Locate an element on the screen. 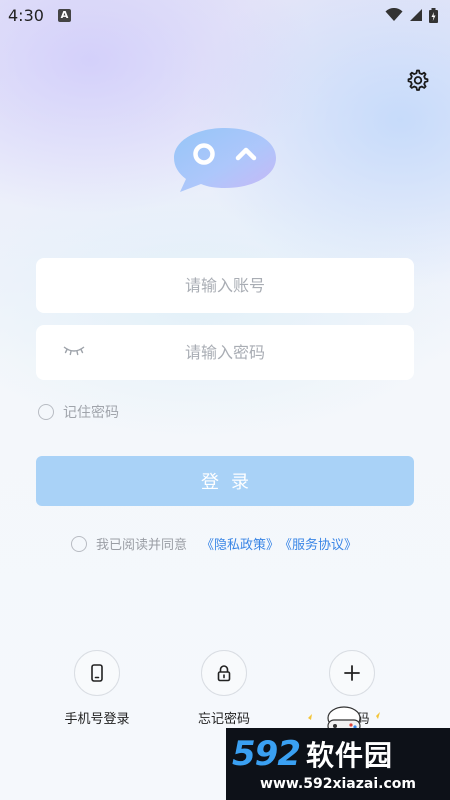 This screenshot has height=800, width=450. settings-button is located at coordinates (418, 80).